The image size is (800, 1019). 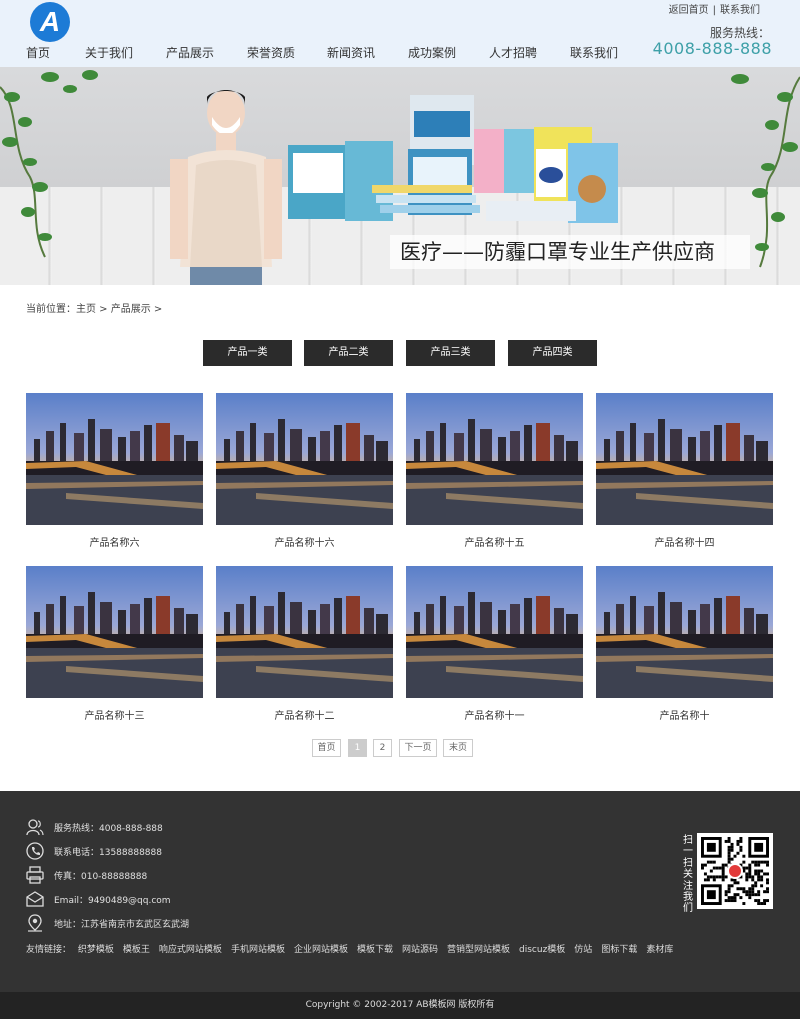 I want to click on product-name: 产品名称十三, so click(x=114, y=714).